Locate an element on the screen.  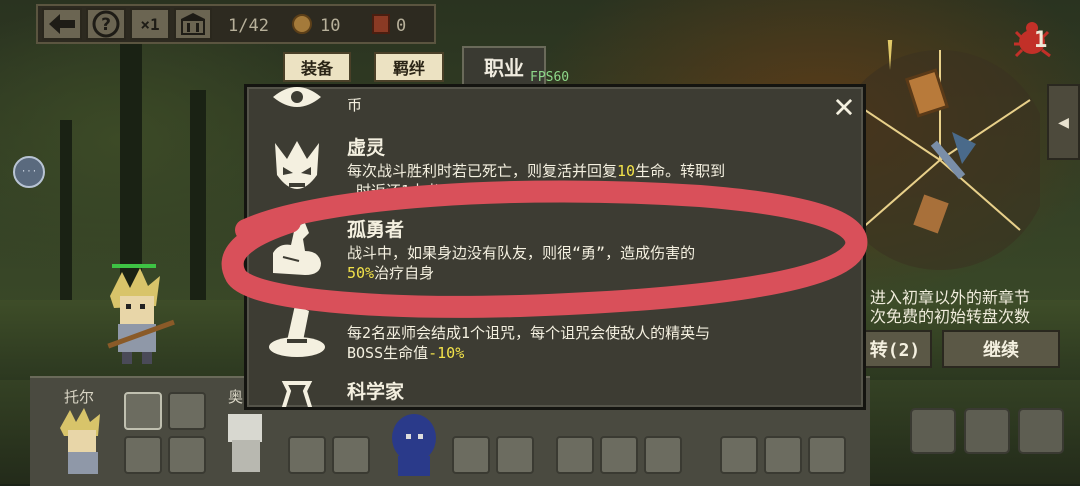
job-description-cut: …时返还1本书 is located at coordinates (394, 187).